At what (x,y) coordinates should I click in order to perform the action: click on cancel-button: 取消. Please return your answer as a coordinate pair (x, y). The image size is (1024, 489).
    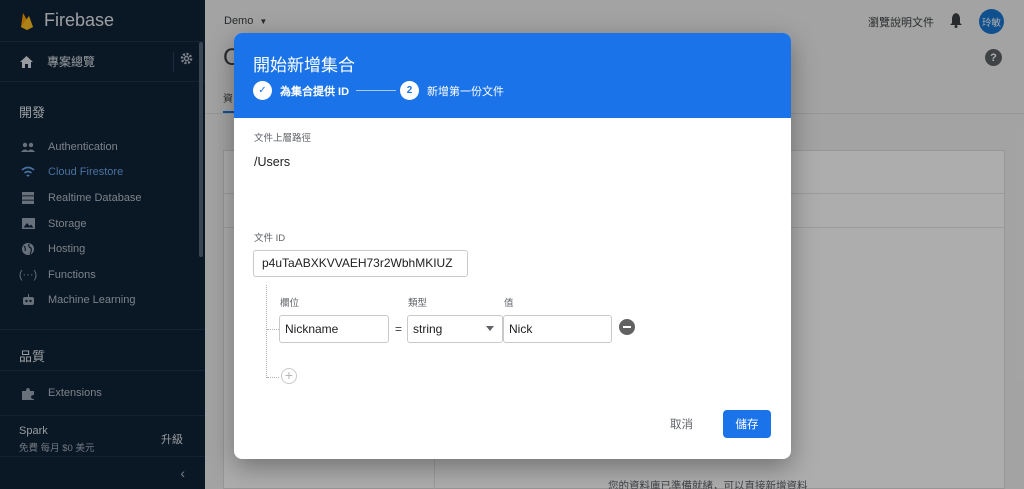
    Looking at the image, I should click on (681, 424).